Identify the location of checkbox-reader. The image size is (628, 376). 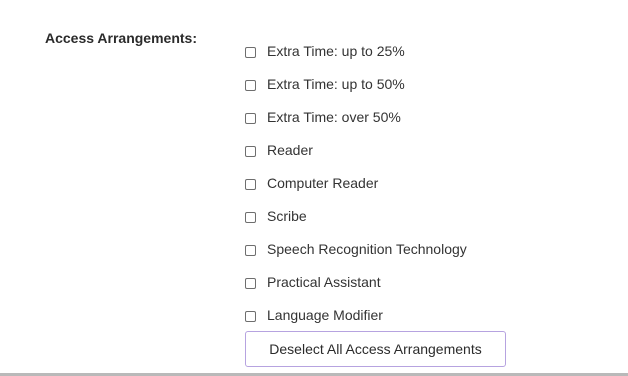
(250, 151).